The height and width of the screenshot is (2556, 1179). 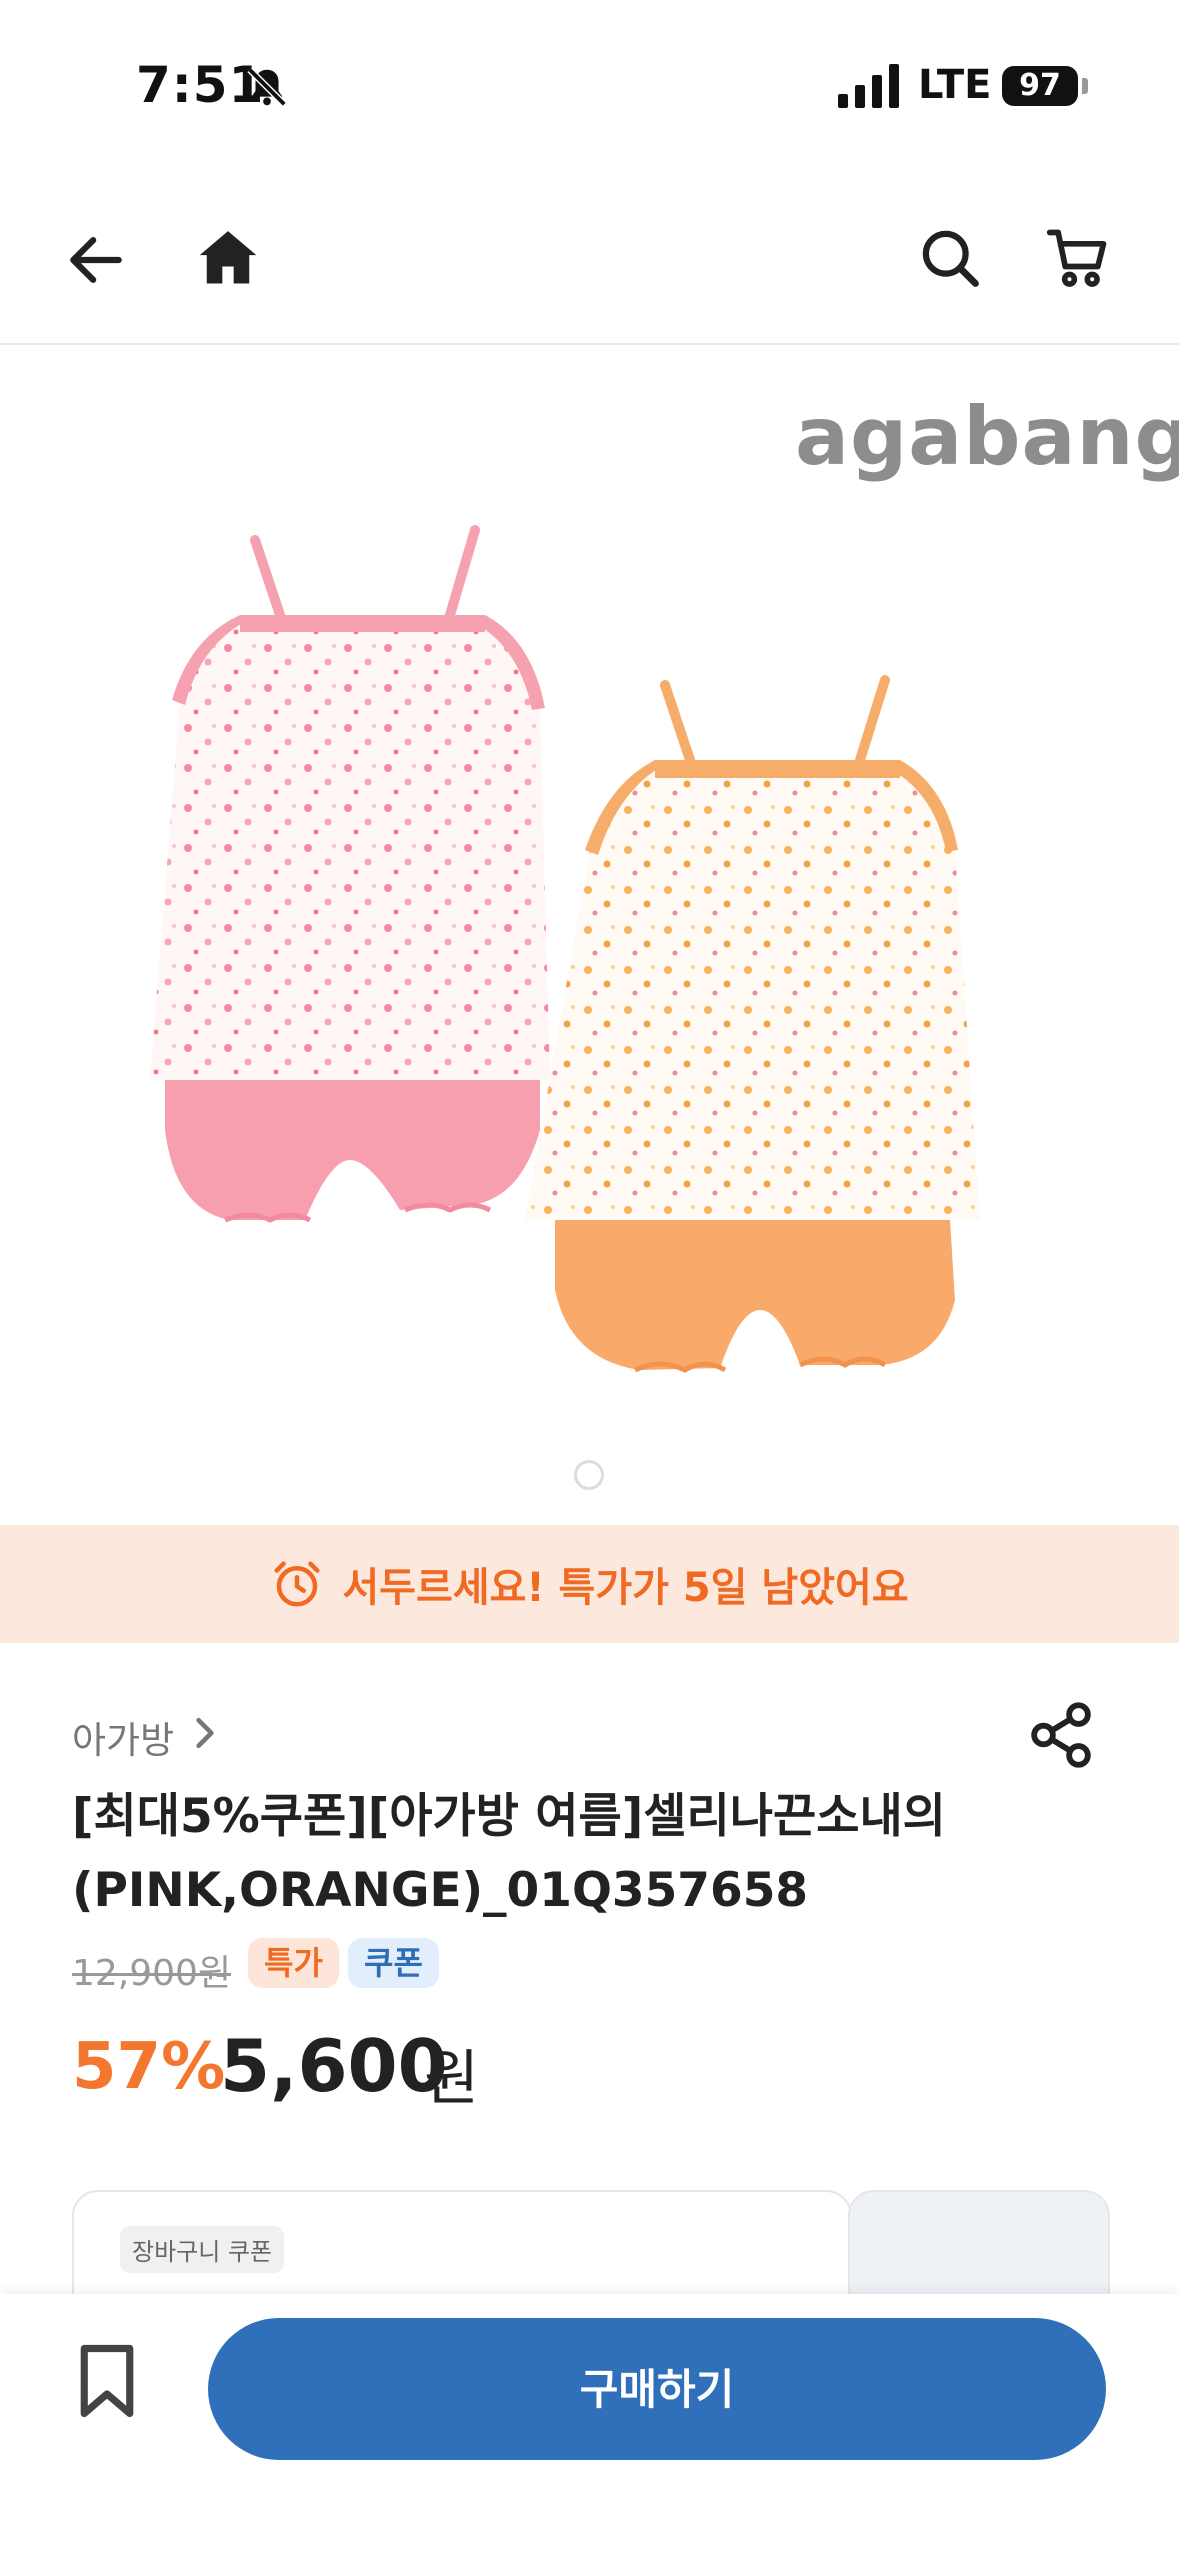 What do you see at coordinates (267, 87) in the screenshot?
I see `bell-muted-icon` at bounding box center [267, 87].